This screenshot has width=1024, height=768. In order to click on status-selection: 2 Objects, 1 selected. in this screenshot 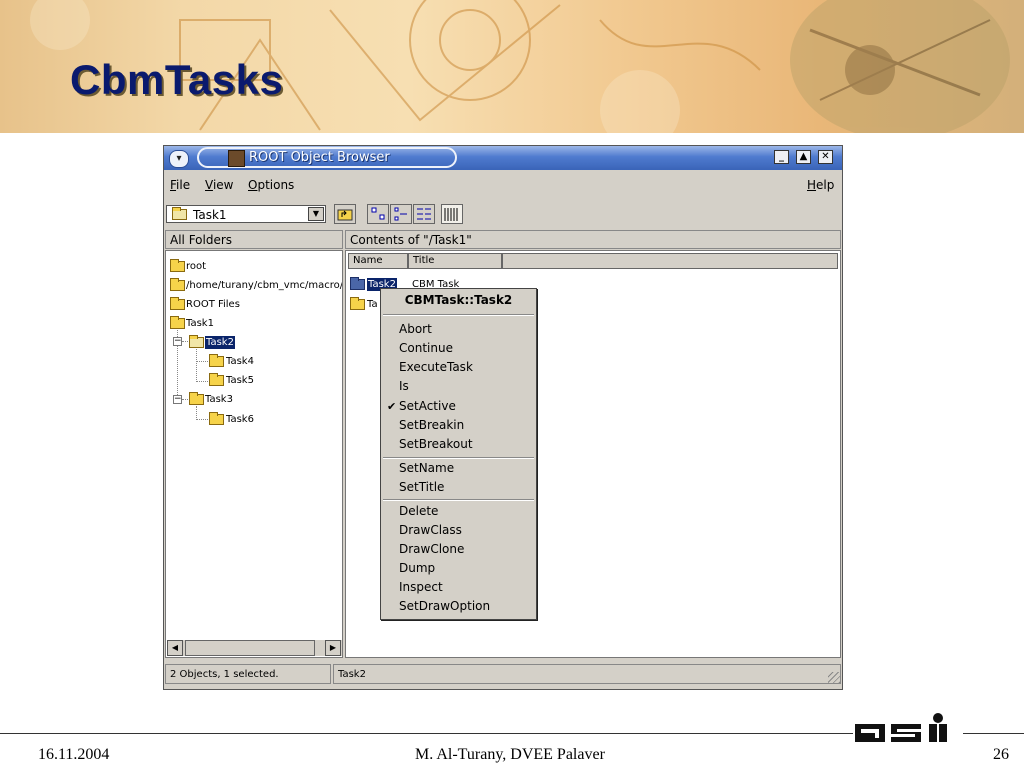, I will do `click(248, 674)`.